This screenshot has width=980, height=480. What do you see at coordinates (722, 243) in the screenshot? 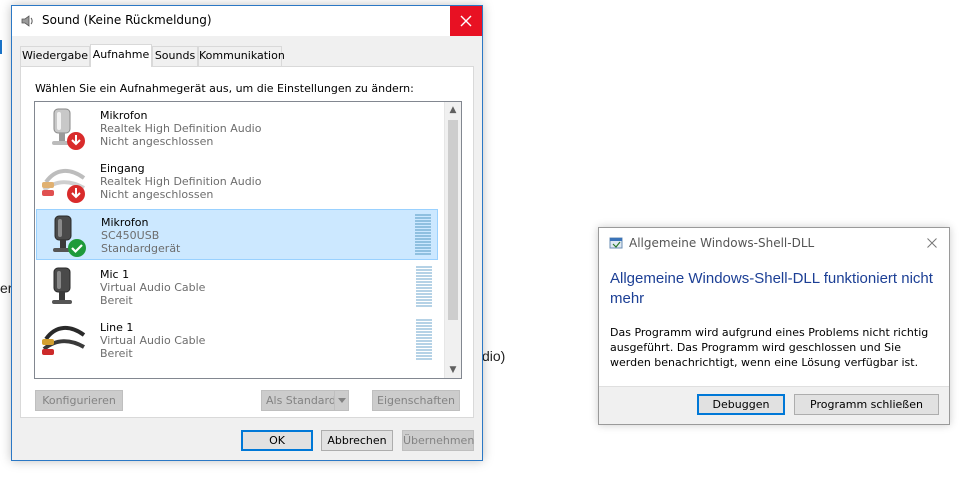
I see `error-window-title: Allgemeine Windows-Shell-DLL` at bounding box center [722, 243].